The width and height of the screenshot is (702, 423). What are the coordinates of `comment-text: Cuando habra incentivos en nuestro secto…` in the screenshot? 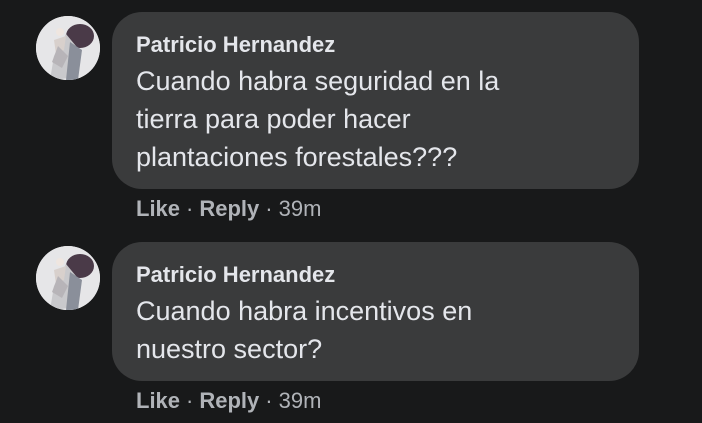 It's located at (304, 330).